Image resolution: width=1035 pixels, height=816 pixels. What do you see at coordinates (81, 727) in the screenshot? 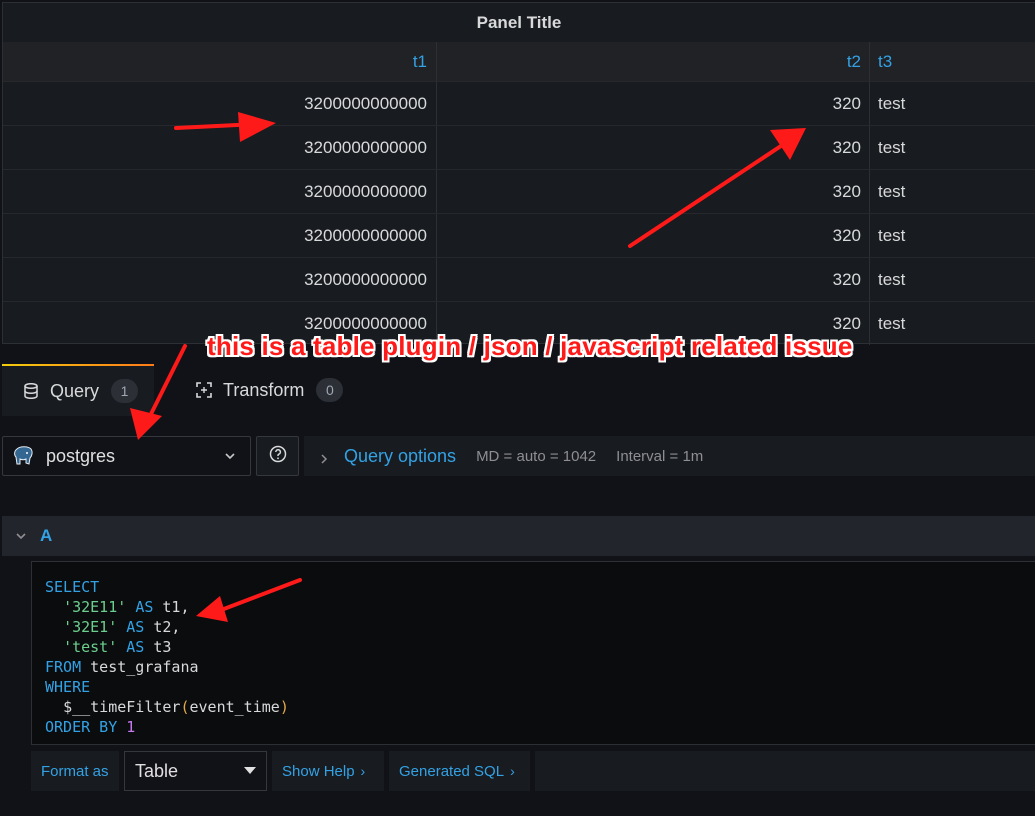
I see `sql-keyword: ORDER BY` at bounding box center [81, 727].